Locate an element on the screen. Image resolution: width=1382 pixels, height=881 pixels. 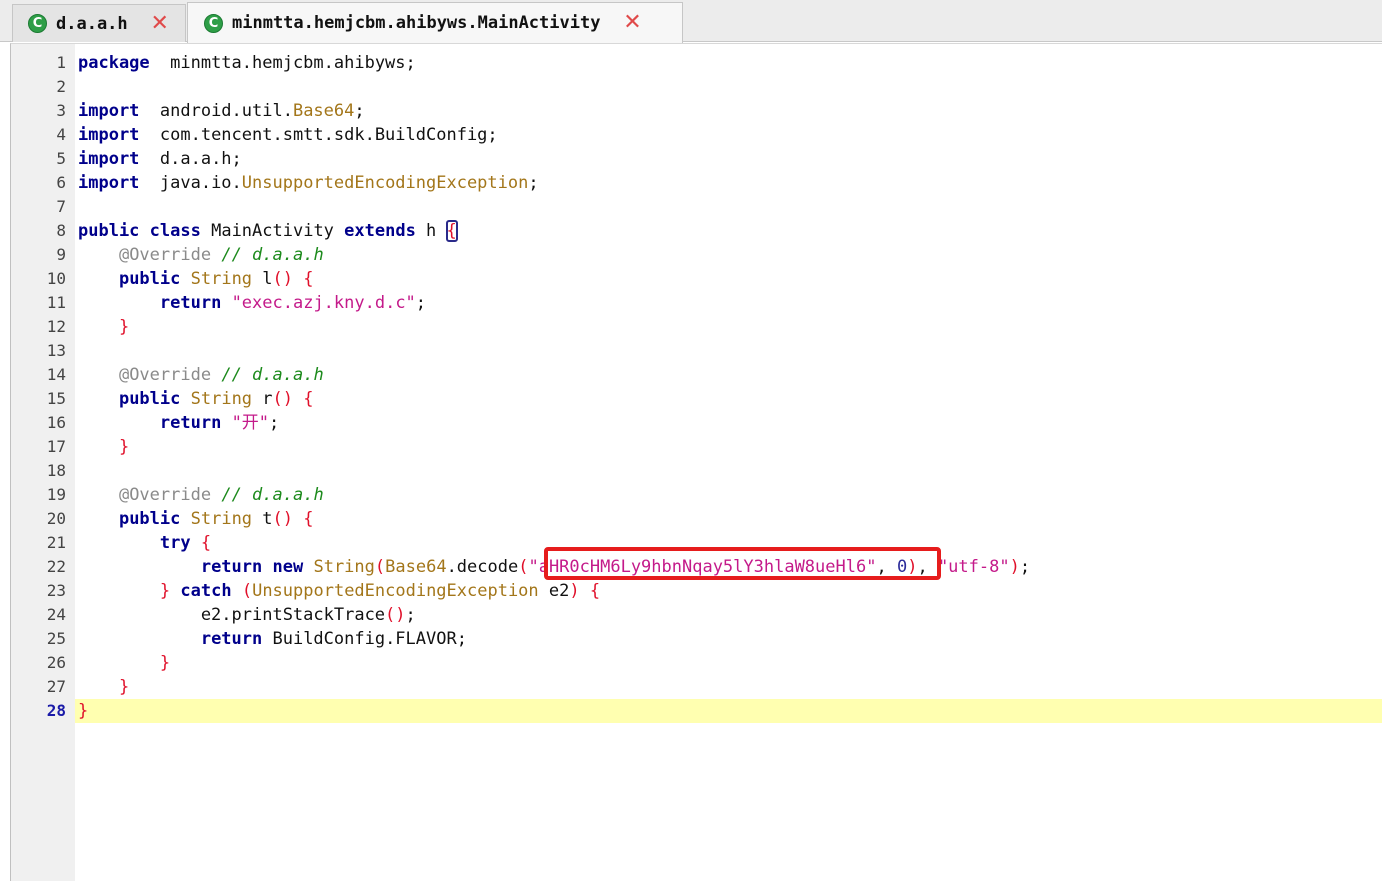
code-token: .decode is located at coordinates (482, 567).